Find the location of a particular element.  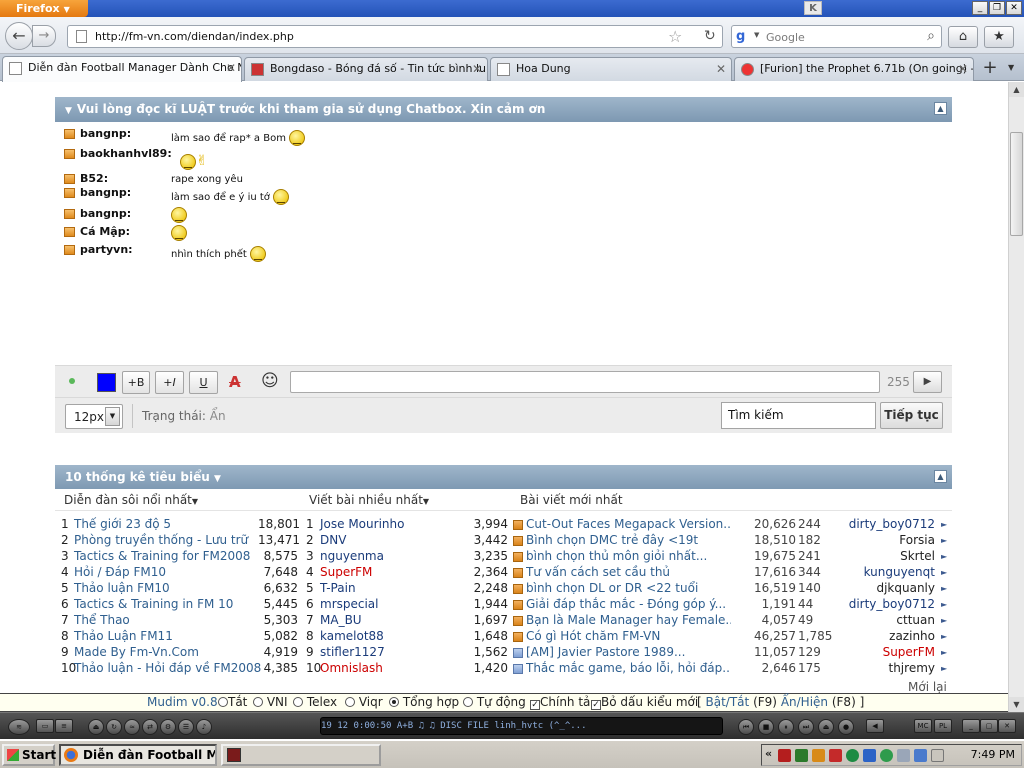

poster-link: Omnislash is located at coordinates (351, 668).